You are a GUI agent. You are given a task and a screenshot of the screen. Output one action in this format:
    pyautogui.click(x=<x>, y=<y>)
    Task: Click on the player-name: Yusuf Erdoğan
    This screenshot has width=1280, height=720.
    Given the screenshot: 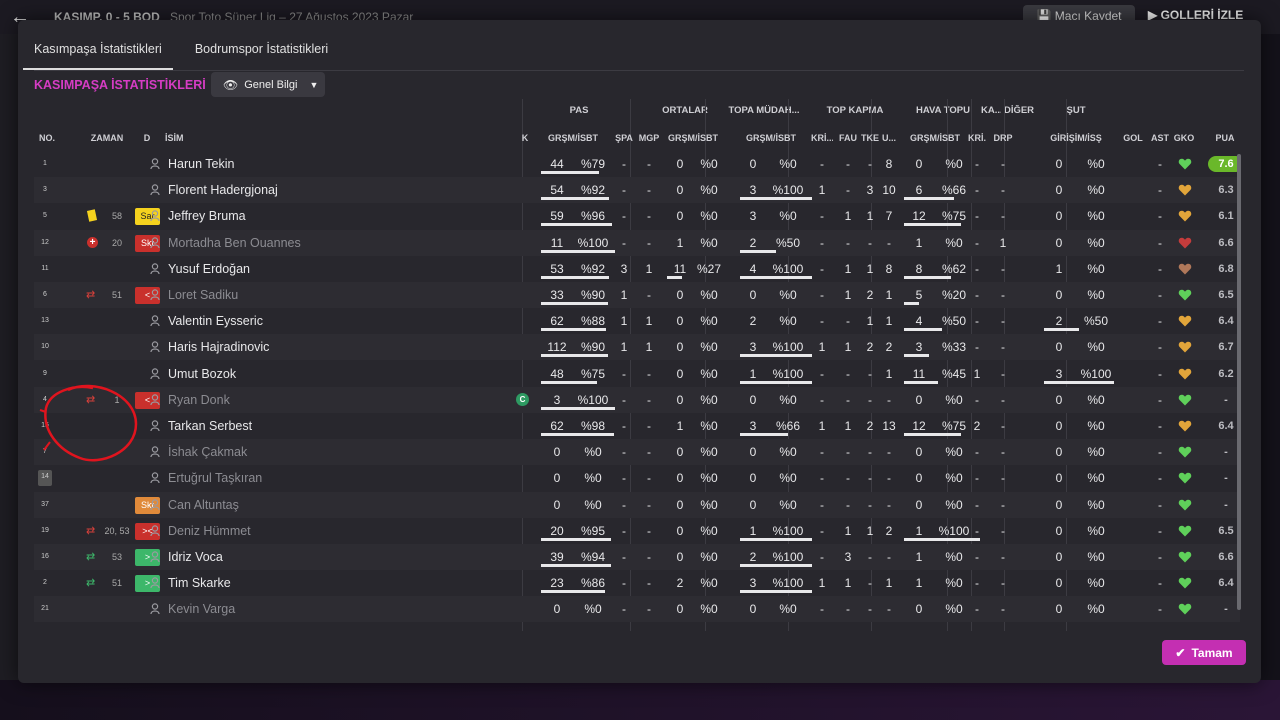 What is the action you would take?
    pyautogui.click(x=209, y=269)
    